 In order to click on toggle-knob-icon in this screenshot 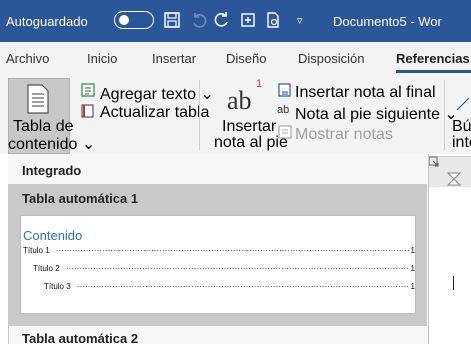, I will do `click(124, 20)`.